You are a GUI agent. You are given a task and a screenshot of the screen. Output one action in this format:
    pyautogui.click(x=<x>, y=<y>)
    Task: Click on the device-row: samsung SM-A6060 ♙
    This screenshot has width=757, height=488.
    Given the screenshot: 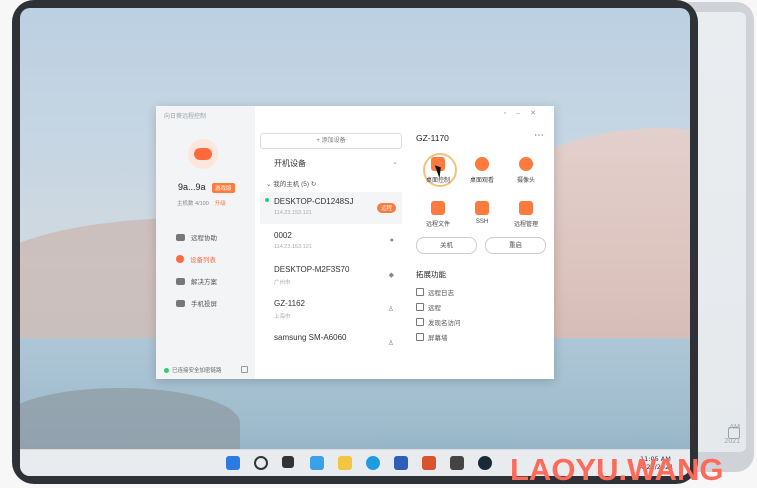 What is the action you would take?
    pyautogui.click(x=331, y=344)
    